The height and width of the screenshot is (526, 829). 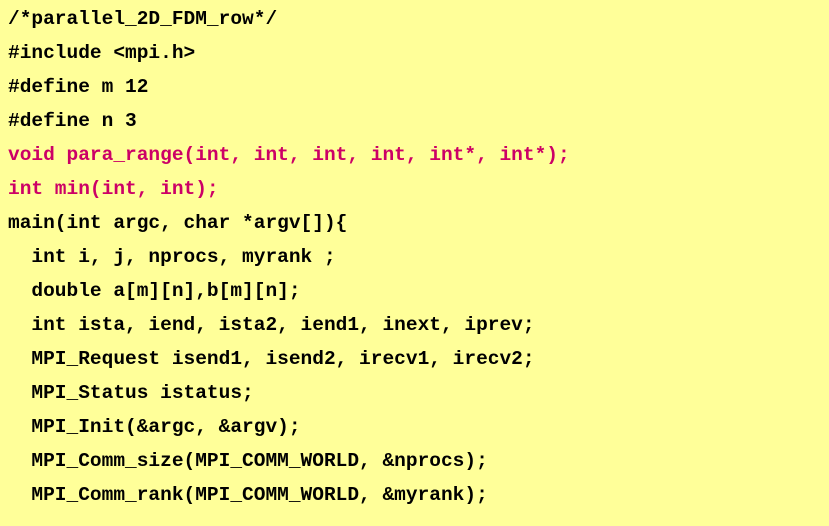 I want to click on code-line-int-declarations: int i, j, nprocs, myrank ;, so click(x=172, y=257).